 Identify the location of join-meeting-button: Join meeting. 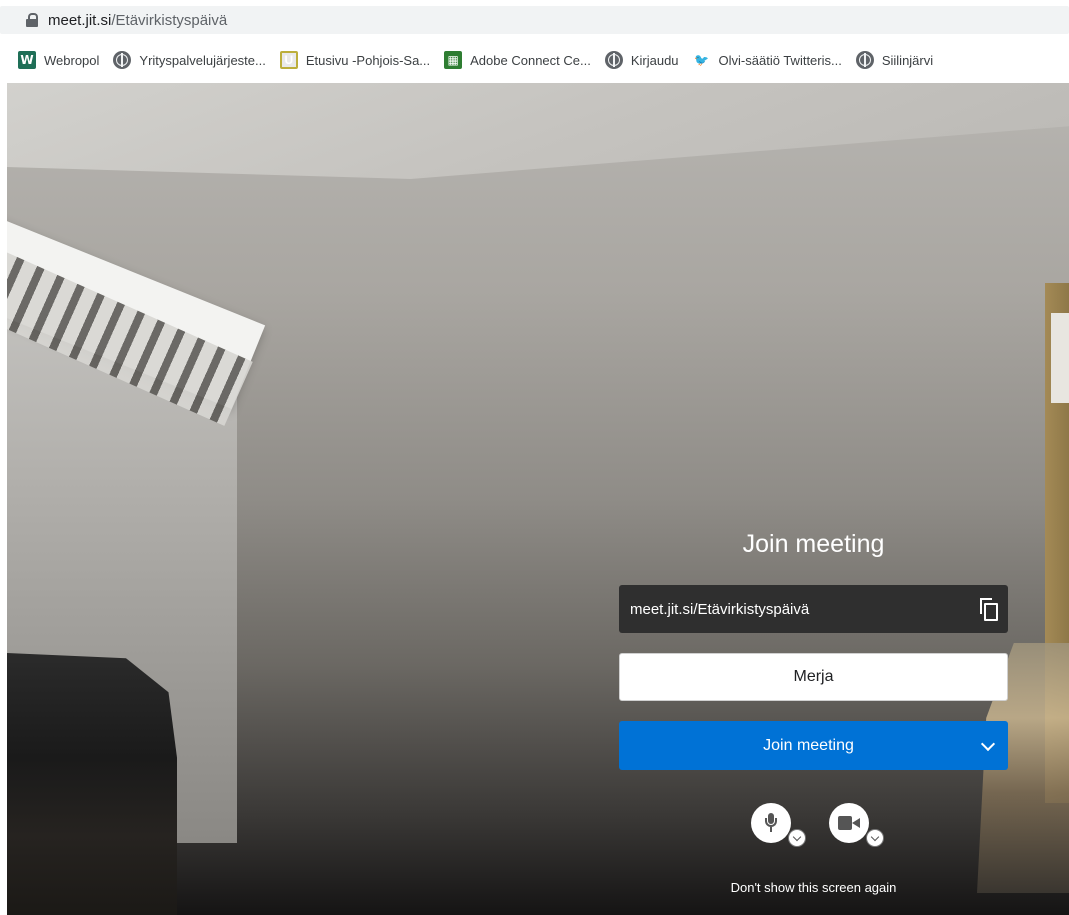
(813, 745).